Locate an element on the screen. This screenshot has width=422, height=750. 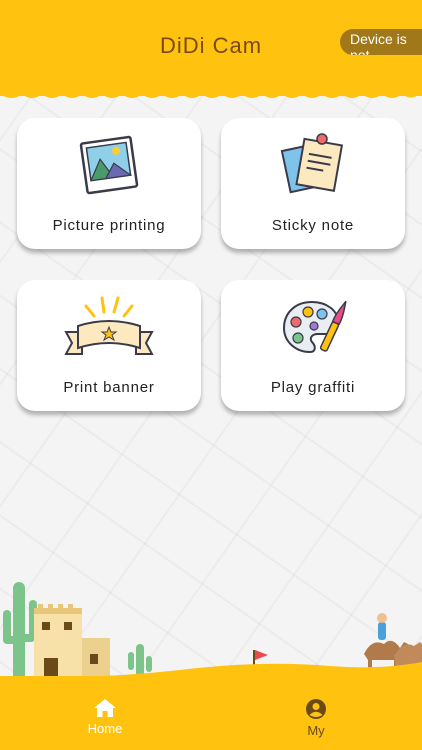
sticky-note-icon is located at coordinates (312, 163).